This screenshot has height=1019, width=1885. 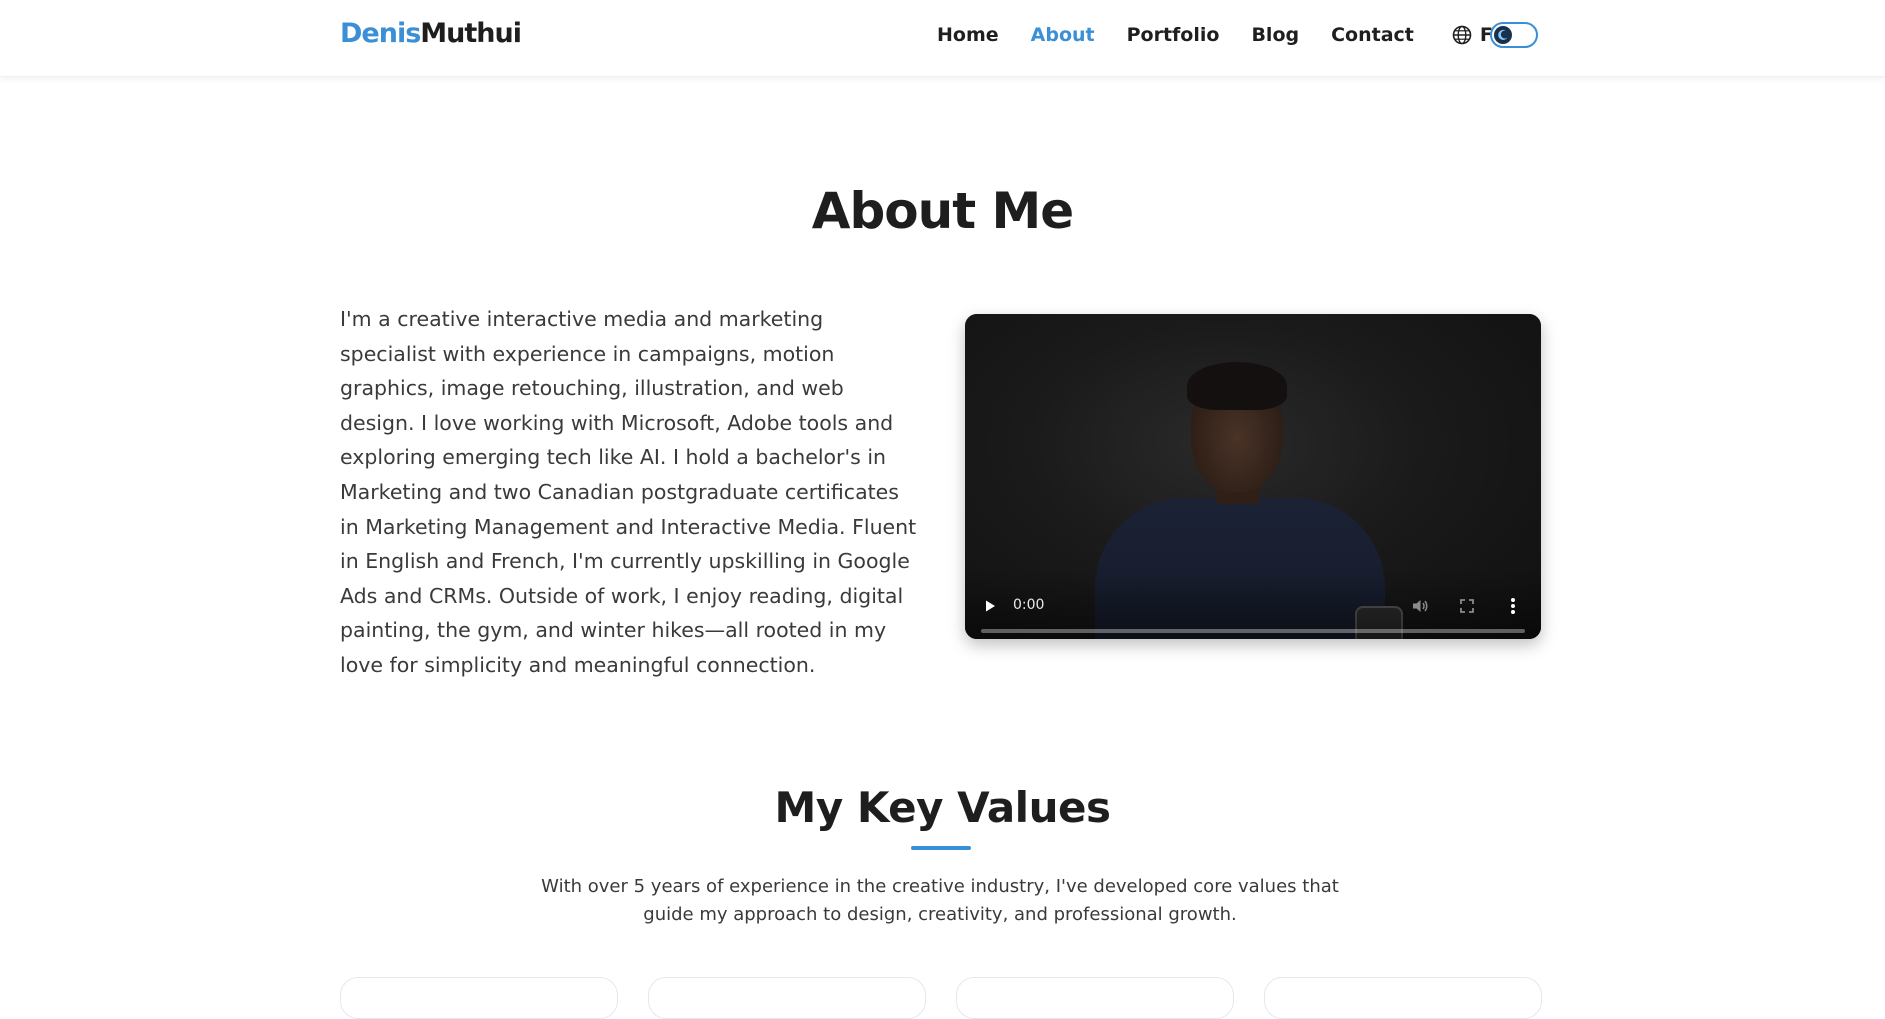 I want to click on about-title: About Me, so click(x=942, y=211).